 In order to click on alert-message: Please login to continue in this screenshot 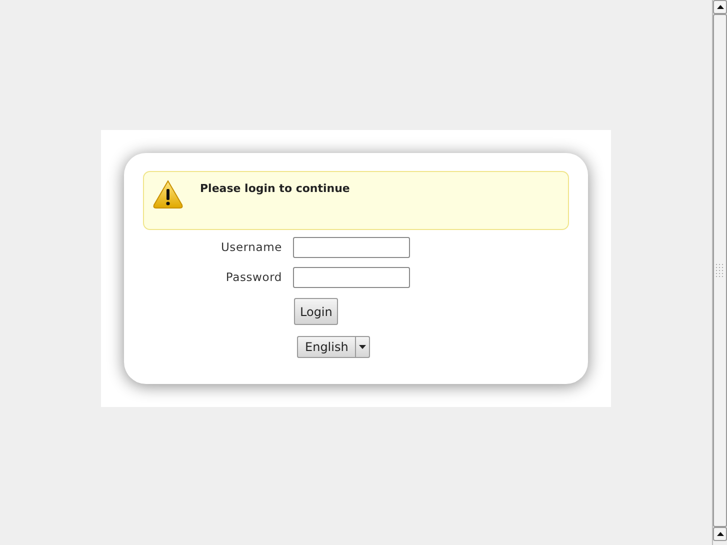, I will do `click(275, 189)`.